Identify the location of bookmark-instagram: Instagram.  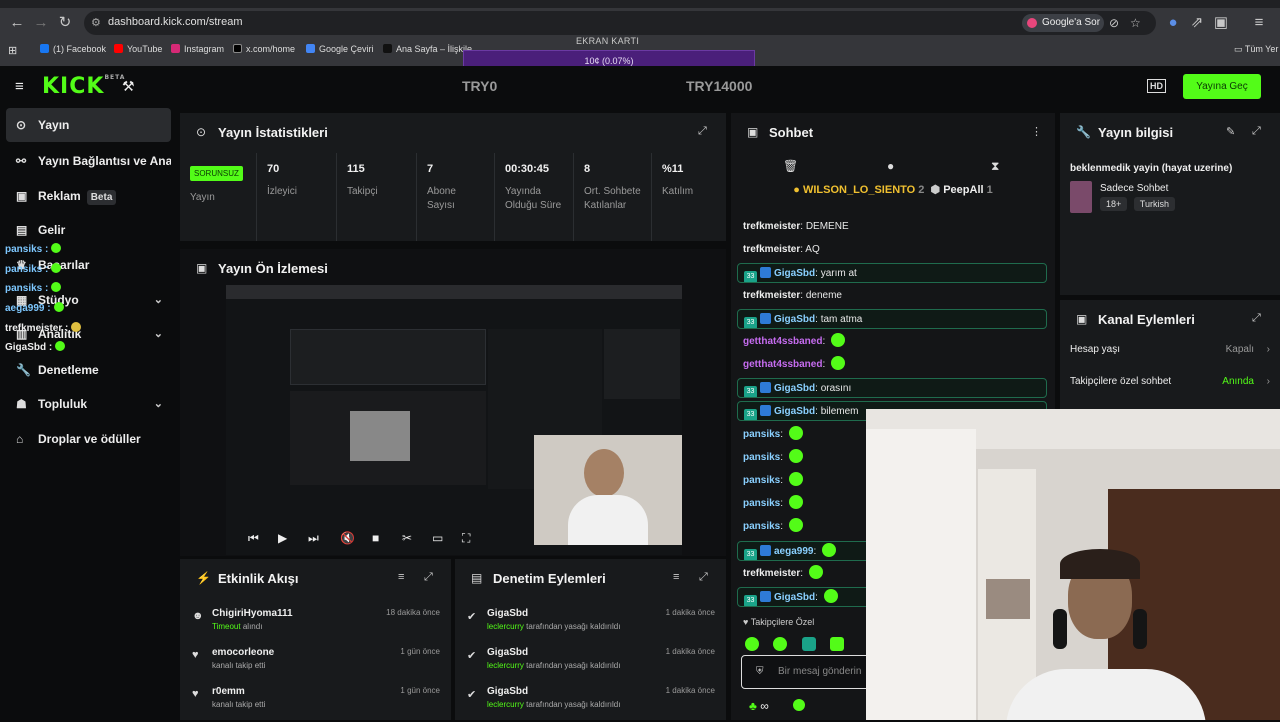
(197, 49).